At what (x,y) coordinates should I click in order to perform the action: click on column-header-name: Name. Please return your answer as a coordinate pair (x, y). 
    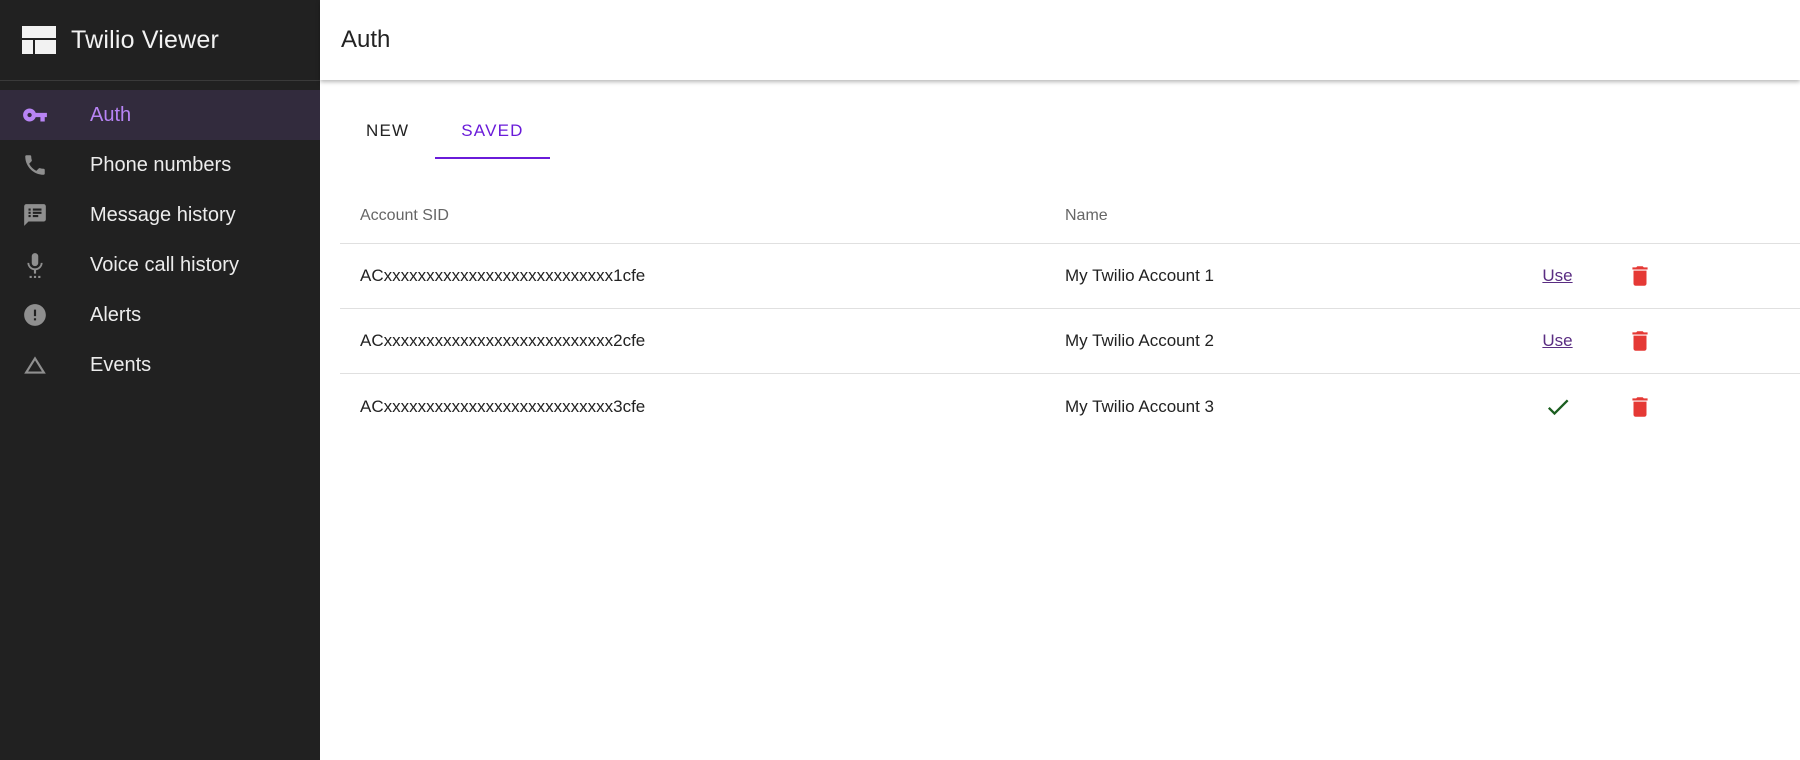
    Looking at the image, I should click on (1086, 215).